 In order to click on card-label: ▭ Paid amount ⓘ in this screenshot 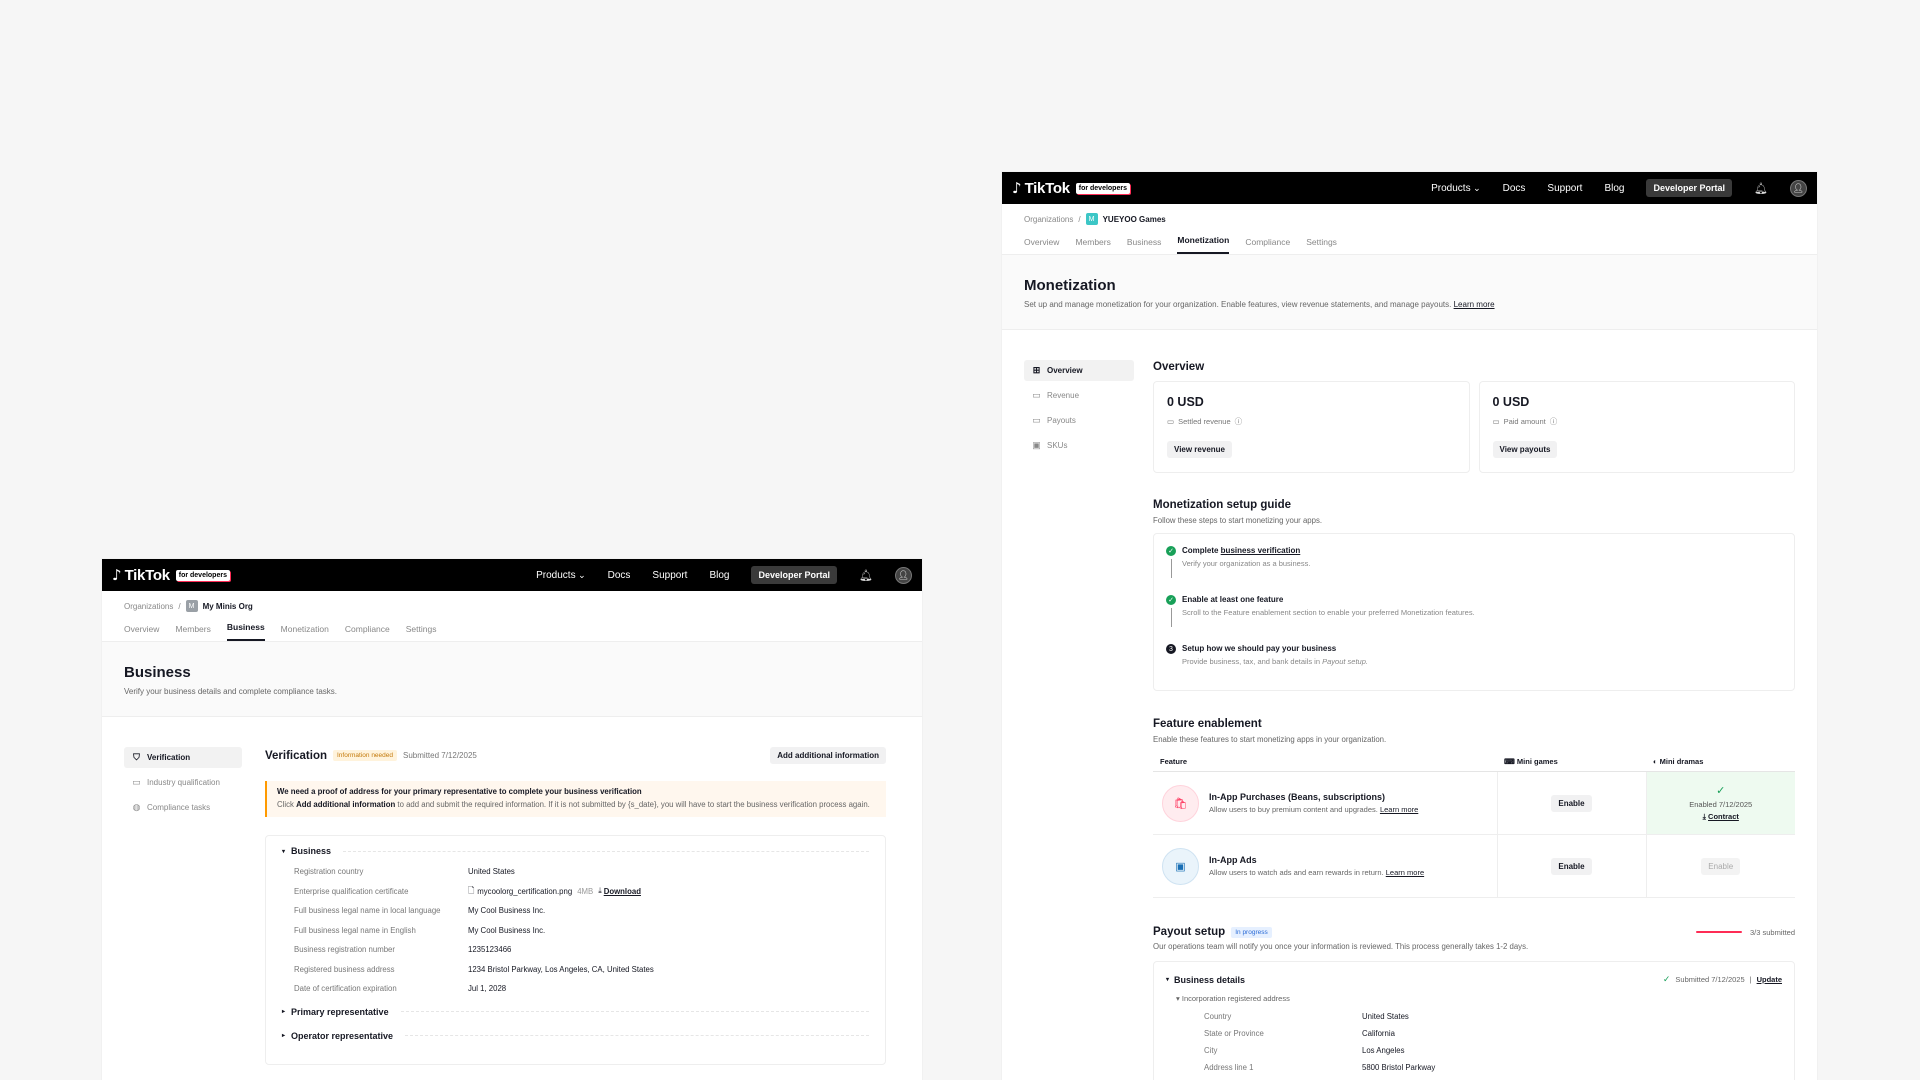, I will do `click(1637, 421)`.